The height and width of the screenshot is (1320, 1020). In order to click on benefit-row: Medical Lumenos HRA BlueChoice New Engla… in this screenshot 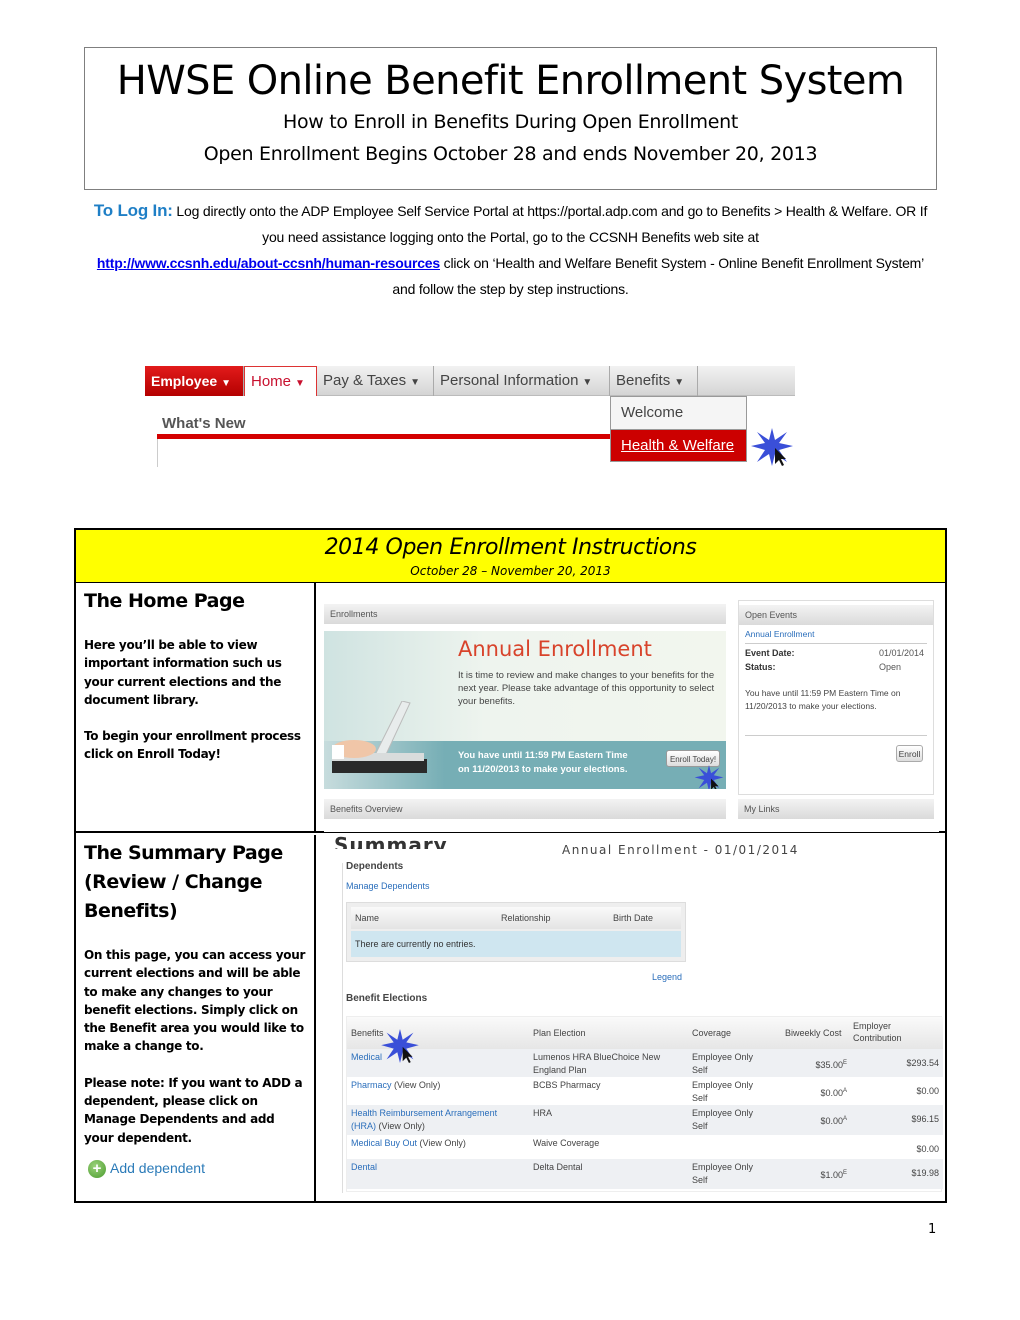, I will do `click(645, 1063)`.